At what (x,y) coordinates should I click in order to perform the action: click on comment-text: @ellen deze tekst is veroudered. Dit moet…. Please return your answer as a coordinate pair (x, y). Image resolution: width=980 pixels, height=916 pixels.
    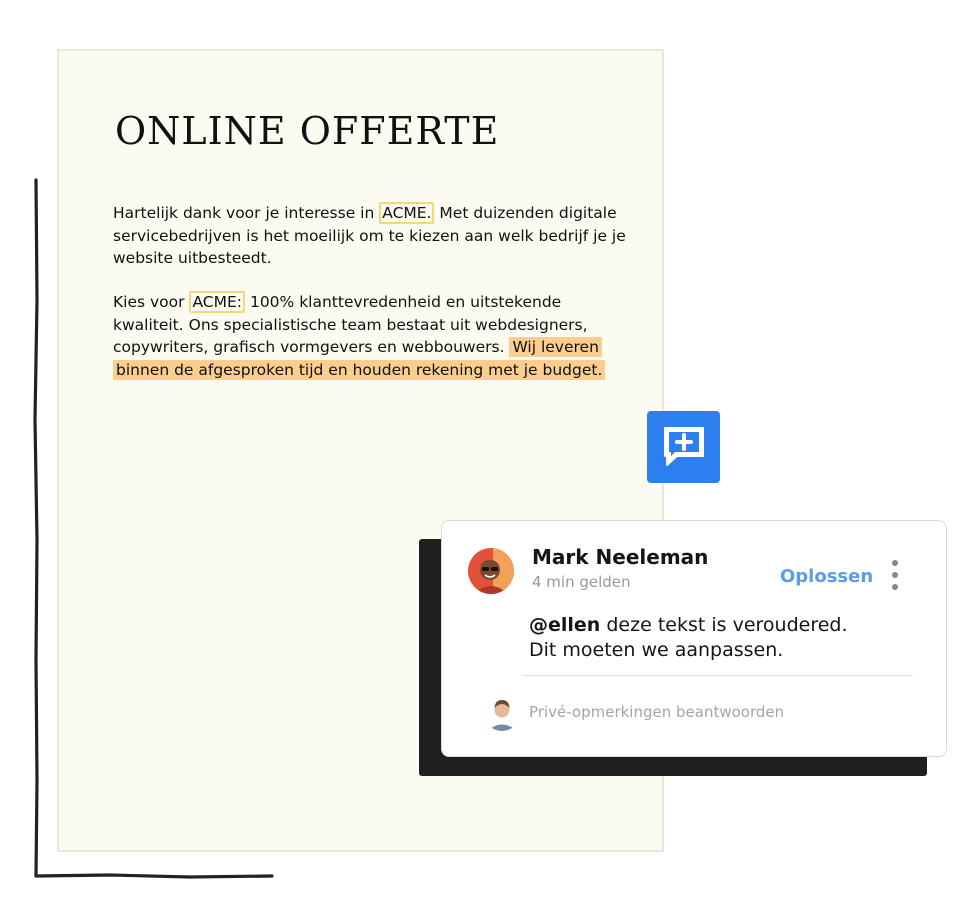
    Looking at the image, I should click on (724, 638).